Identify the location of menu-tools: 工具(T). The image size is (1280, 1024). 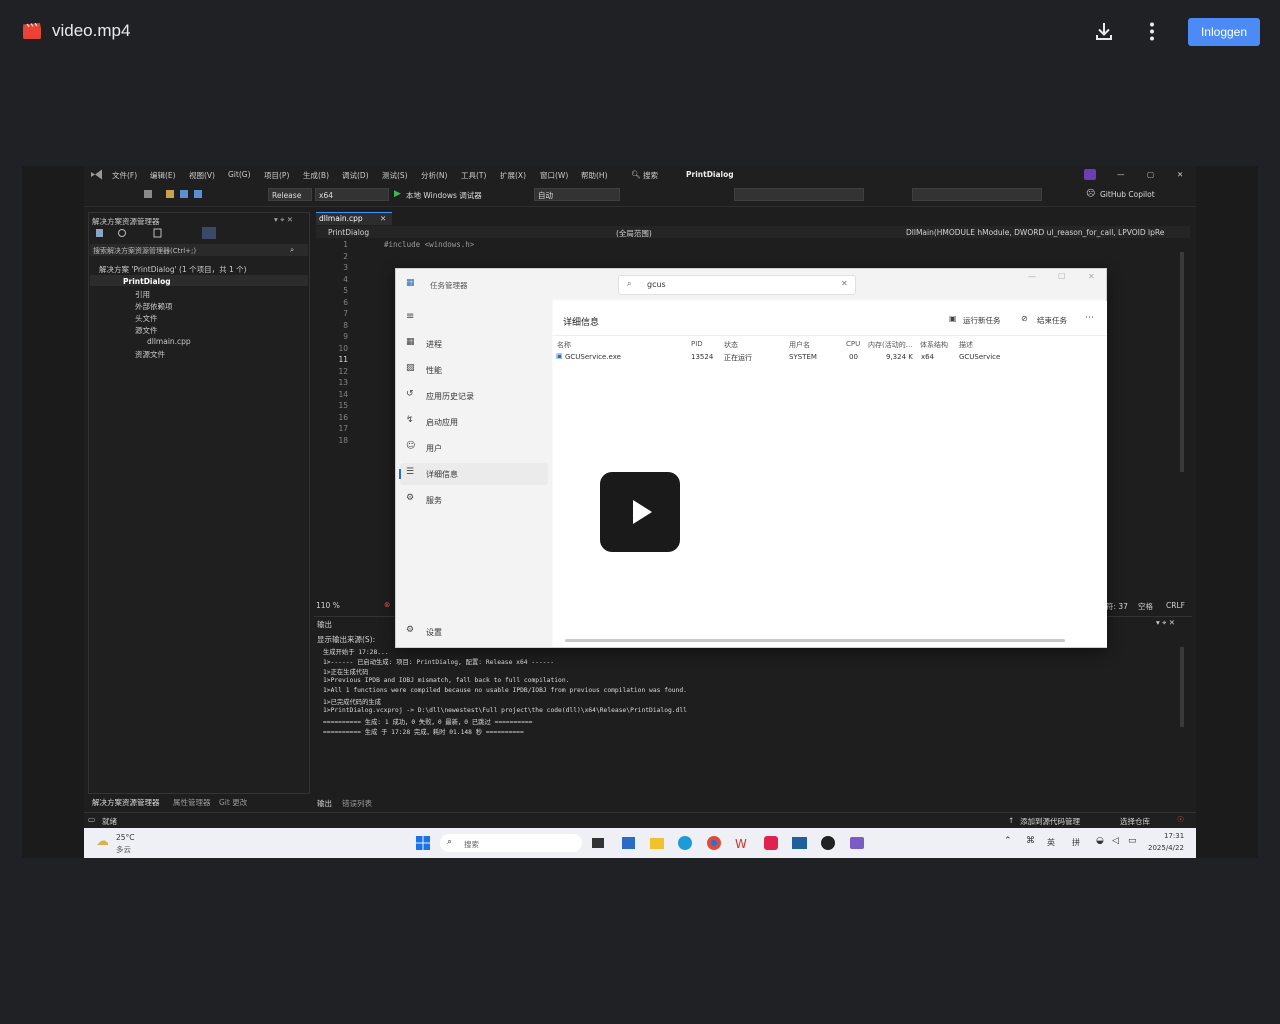
(473, 175).